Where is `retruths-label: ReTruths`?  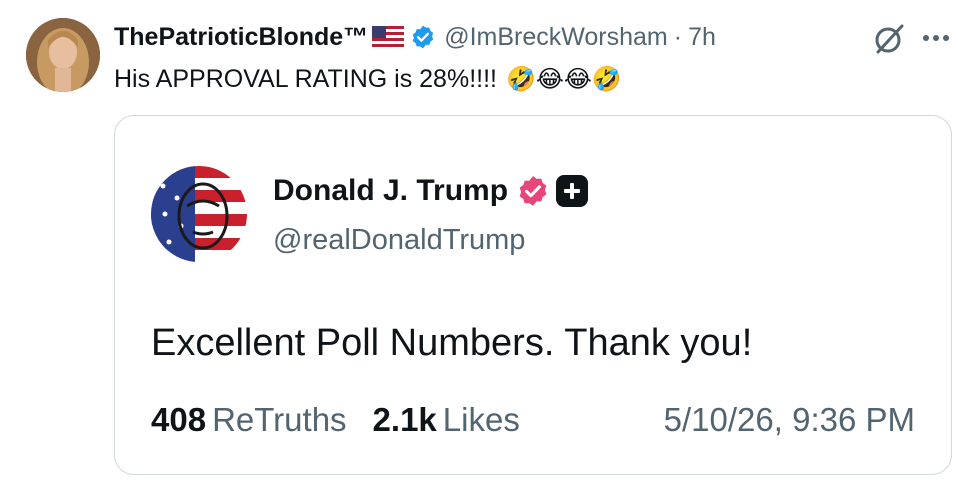
retruths-label: ReTruths is located at coordinates (279, 419).